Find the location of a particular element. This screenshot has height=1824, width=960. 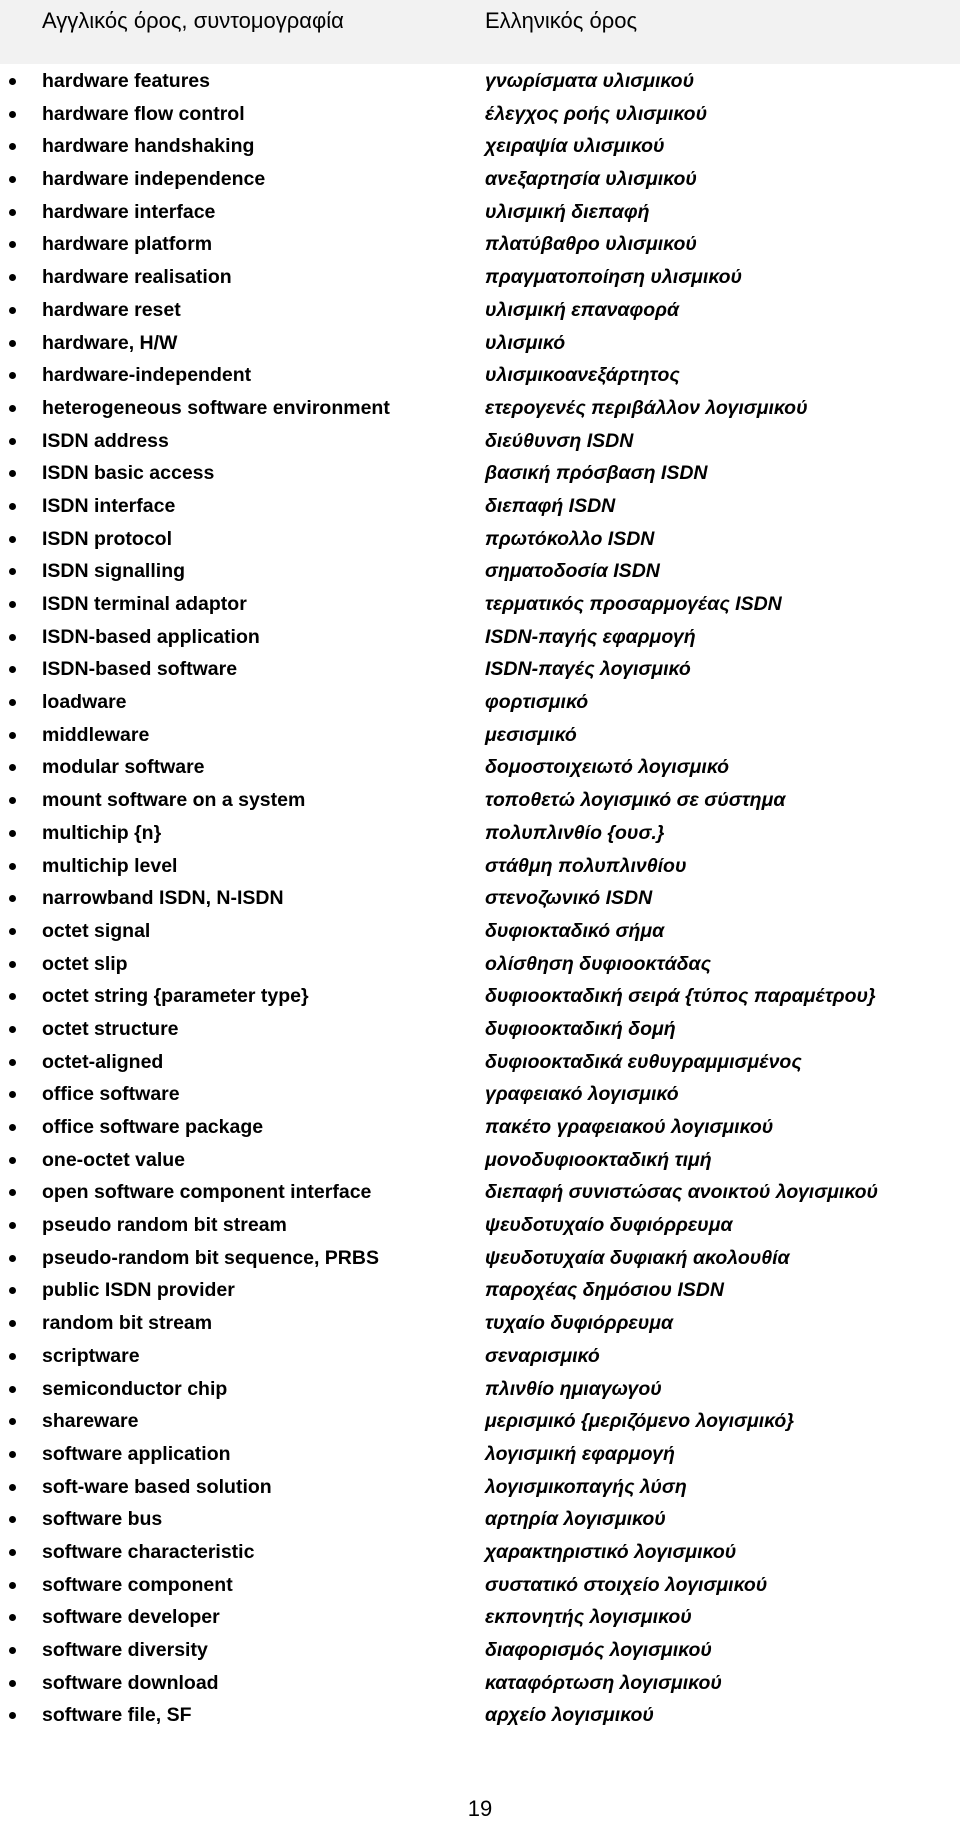

greek-term: υλισμική διεπαφή is located at coordinates (567, 211).